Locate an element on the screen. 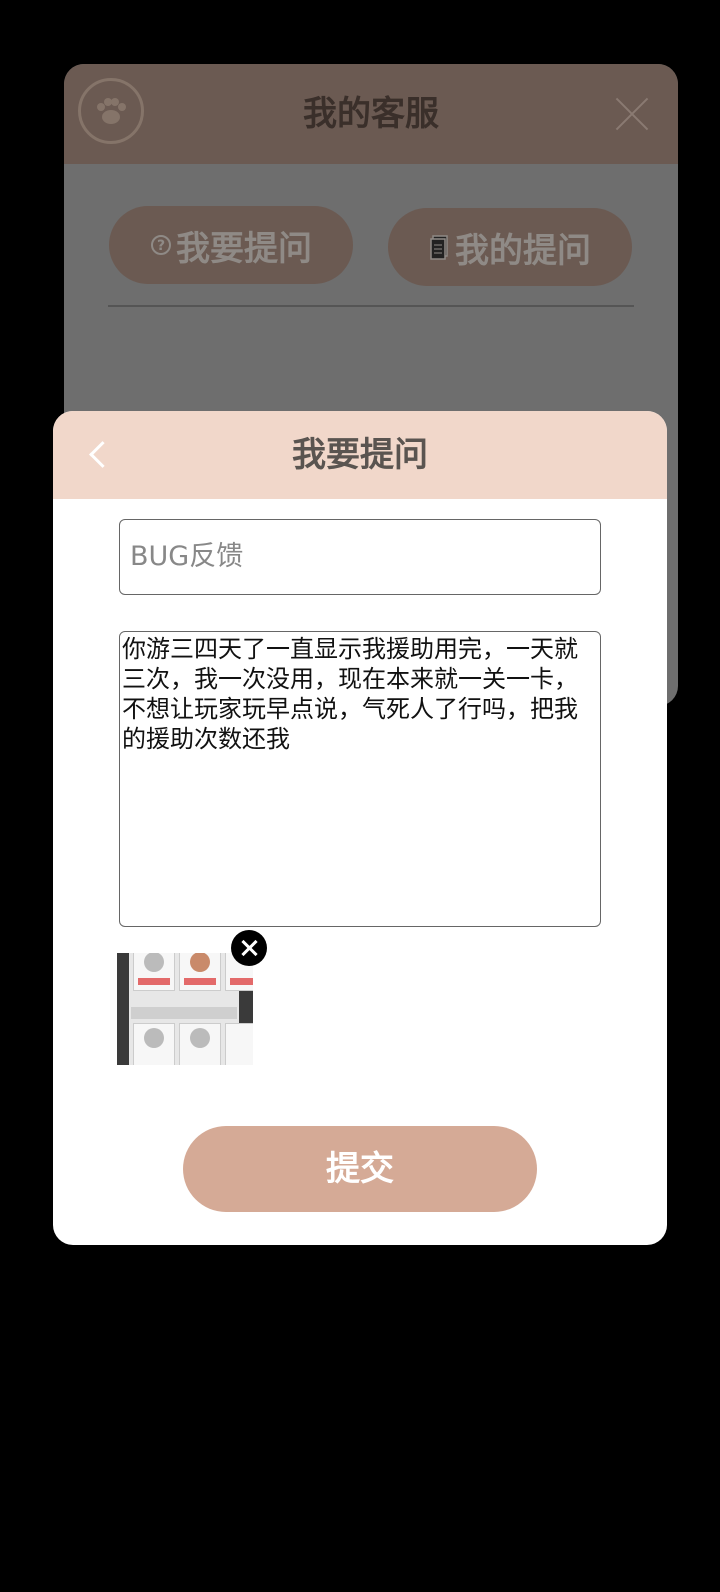  tab-my-questions: 我的提问 is located at coordinates (510, 247).